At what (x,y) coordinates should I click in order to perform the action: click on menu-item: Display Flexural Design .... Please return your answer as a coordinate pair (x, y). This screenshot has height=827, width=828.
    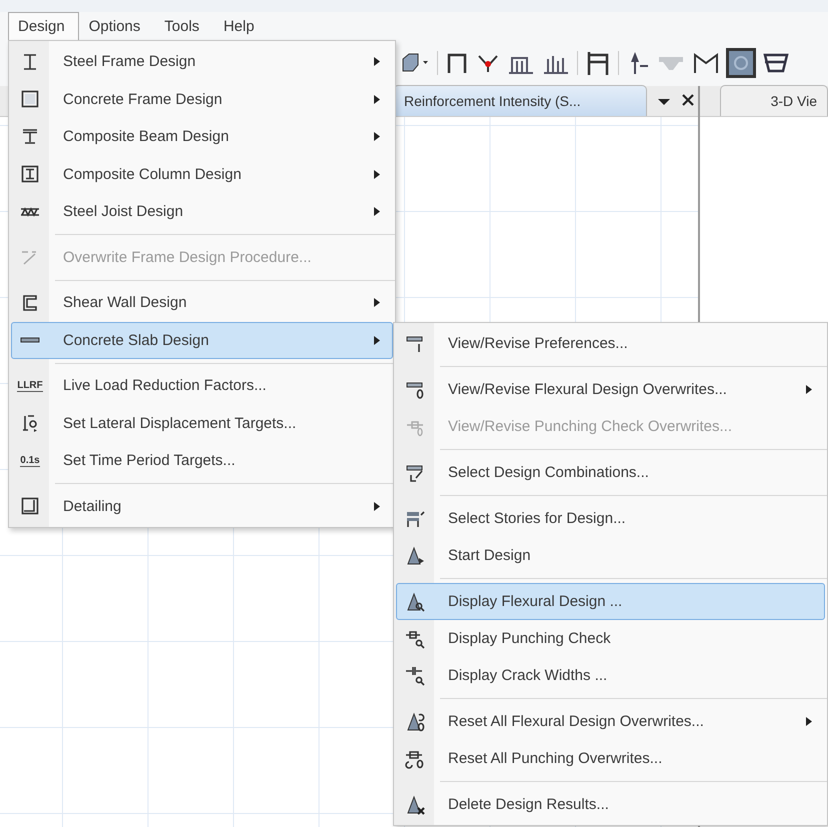
    Looking at the image, I should click on (610, 601).